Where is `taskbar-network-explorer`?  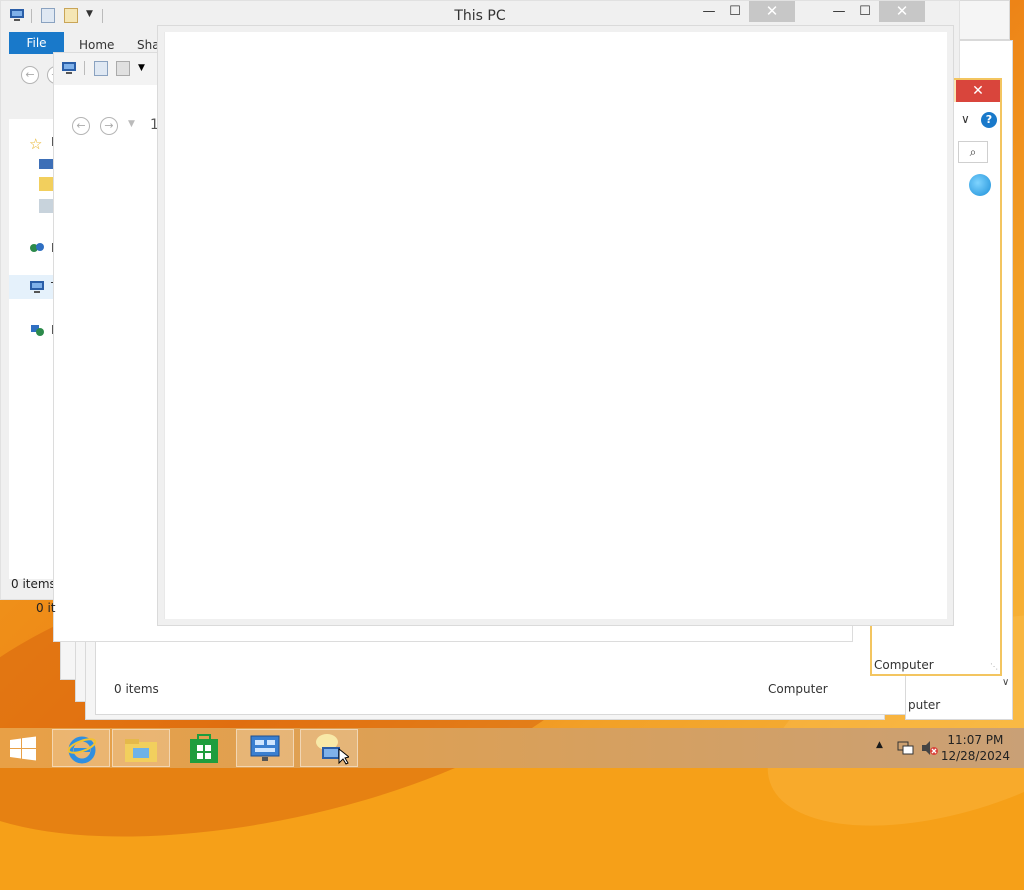 taskbar-network-explorer is located at coordinates (329, 748).